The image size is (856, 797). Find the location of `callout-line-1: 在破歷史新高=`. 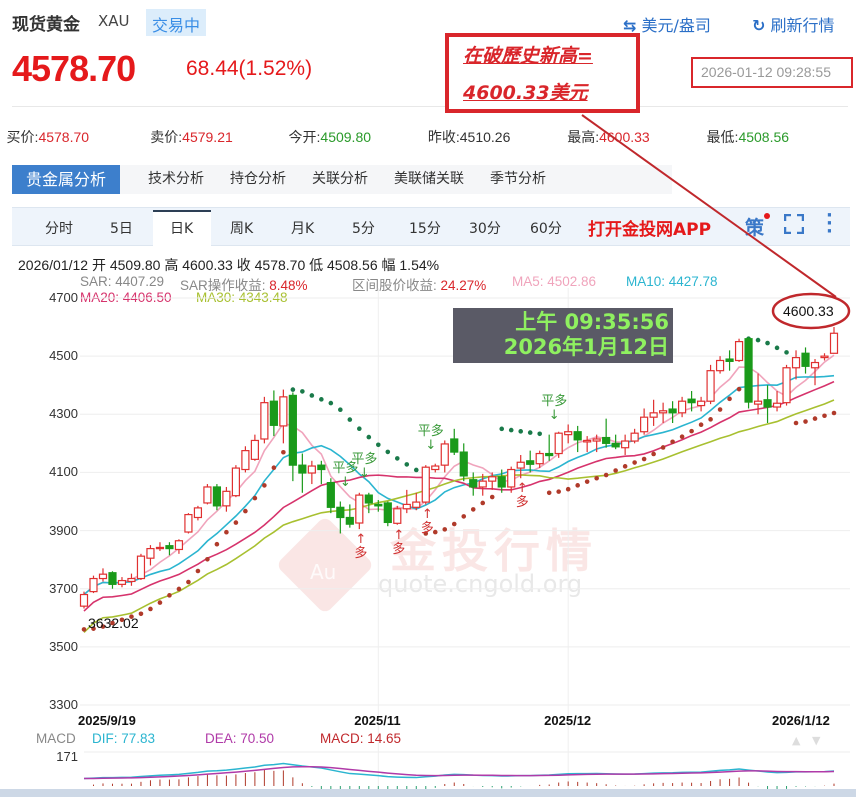

callout-line-1: 在破歷史新高= is located at coordinates (528, 56).